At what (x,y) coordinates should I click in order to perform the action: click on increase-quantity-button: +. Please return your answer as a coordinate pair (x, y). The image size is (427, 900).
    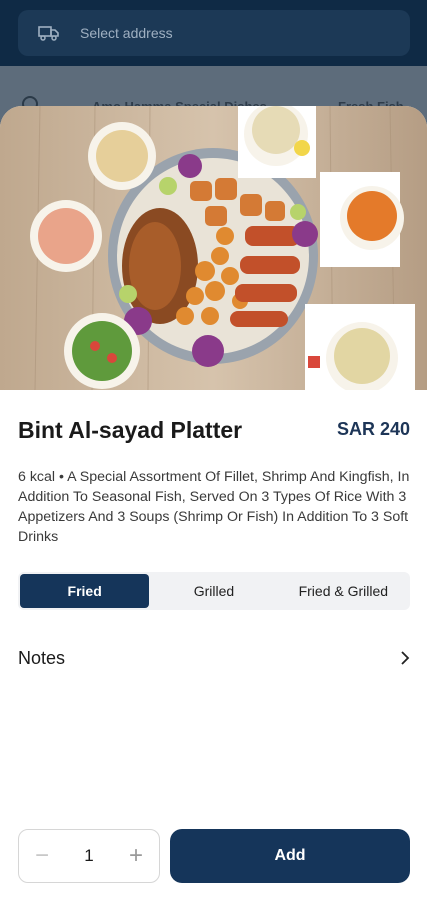
    Looking at the image, I should click on (136, 855).